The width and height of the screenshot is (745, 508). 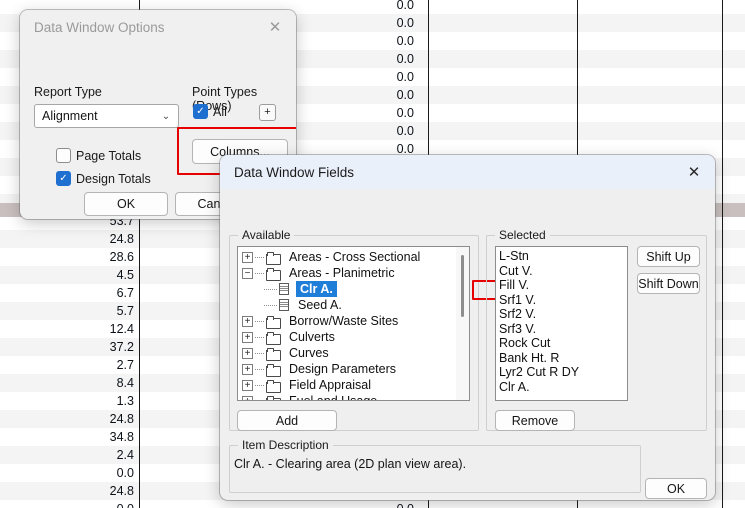 What do you see at coordinates (535, 420) in the screenshot?
I see `remove-button: Remove` at bounding box center [535, 420].